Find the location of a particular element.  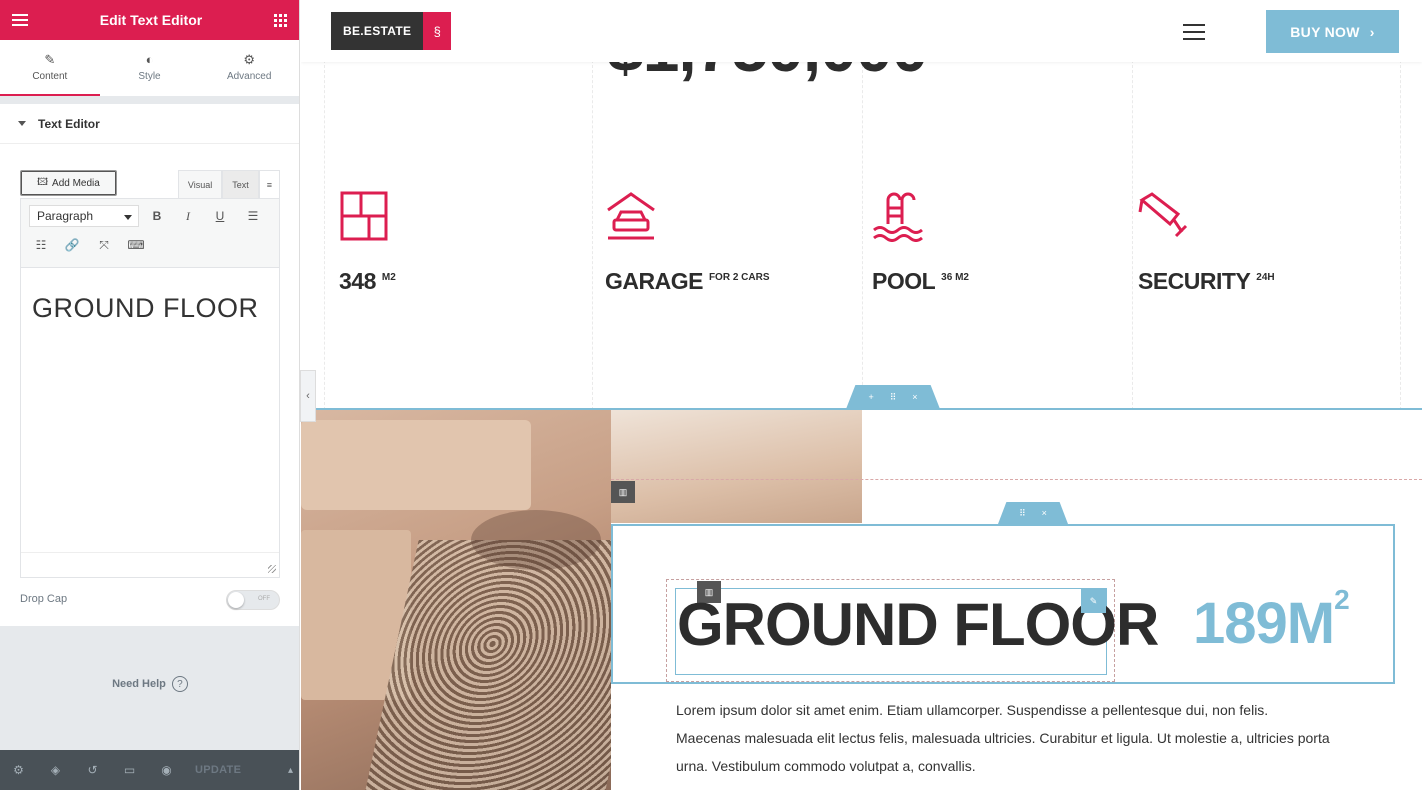

column-edit-icon: ▥ is located at coordinates (623, 492).